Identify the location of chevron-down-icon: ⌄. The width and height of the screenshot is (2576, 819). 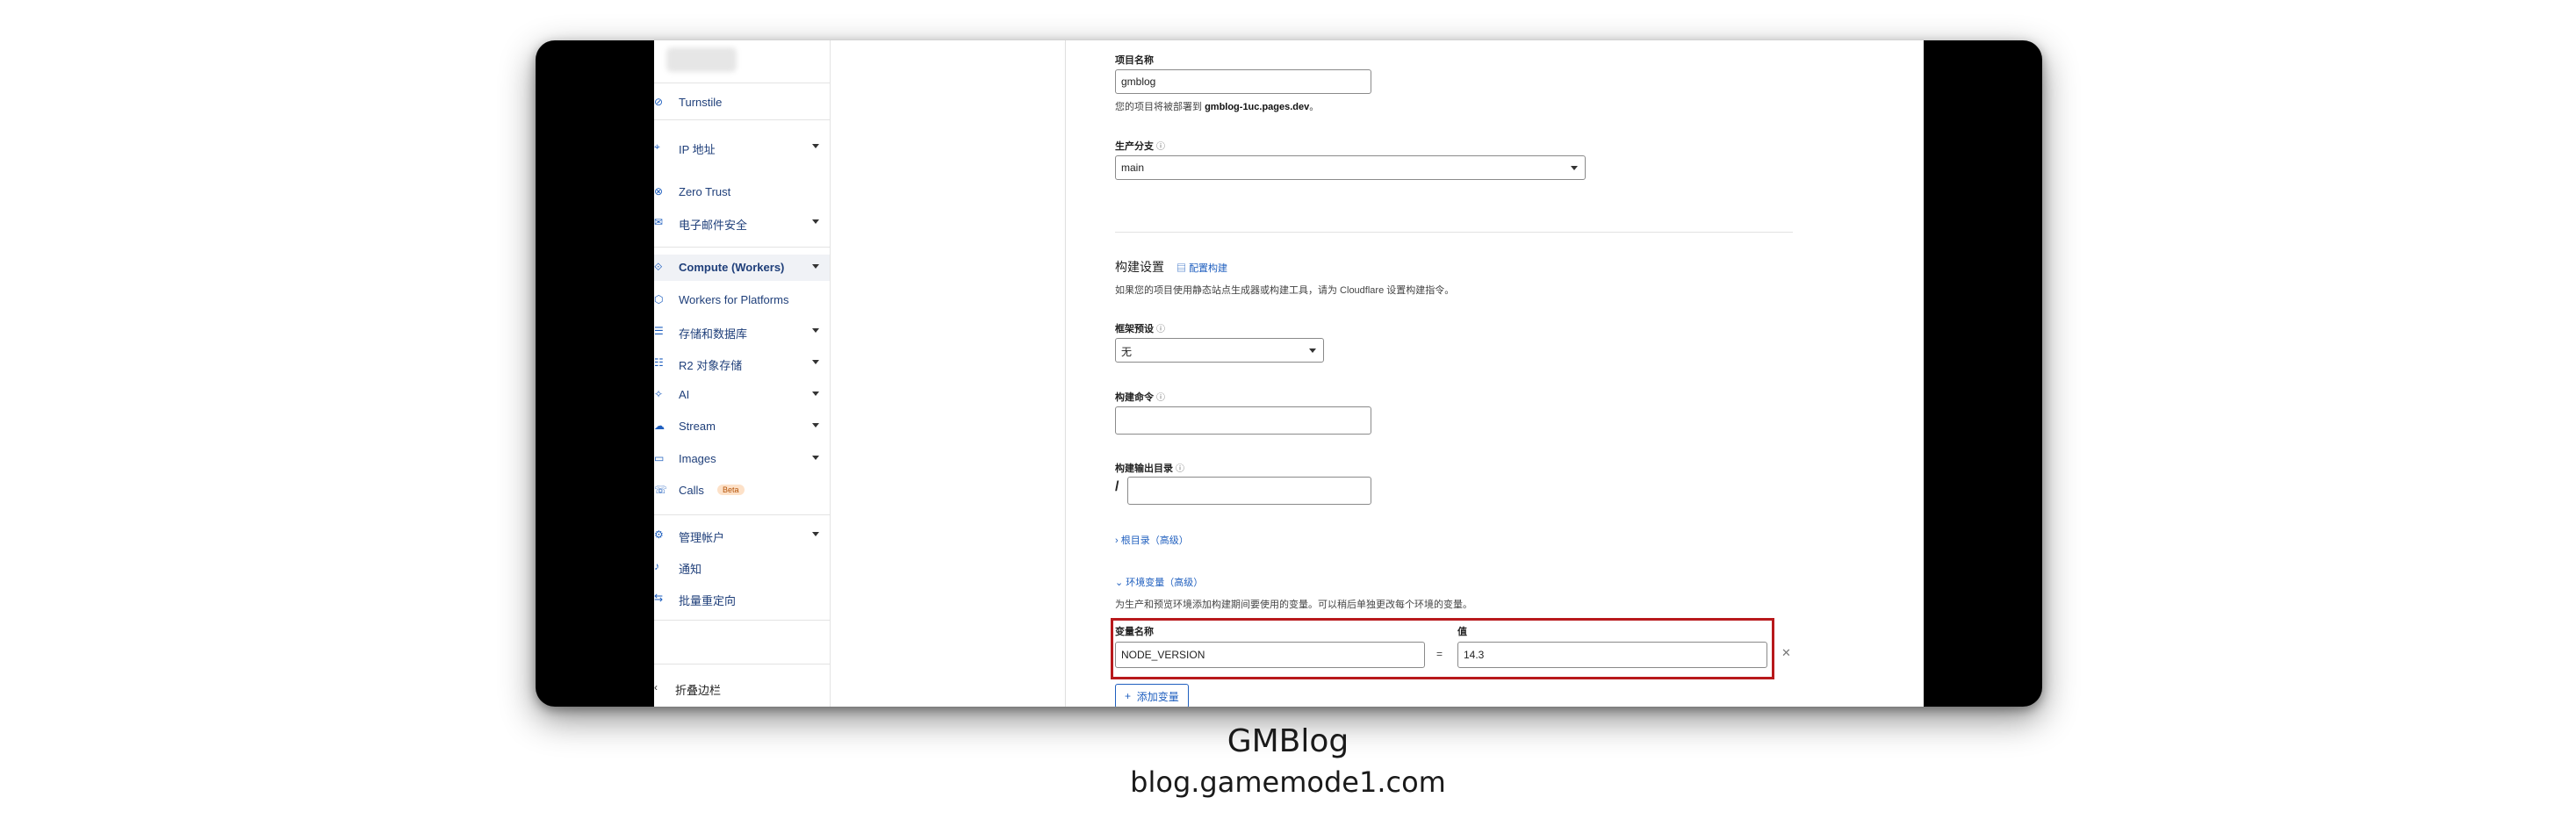
(1120, 583).